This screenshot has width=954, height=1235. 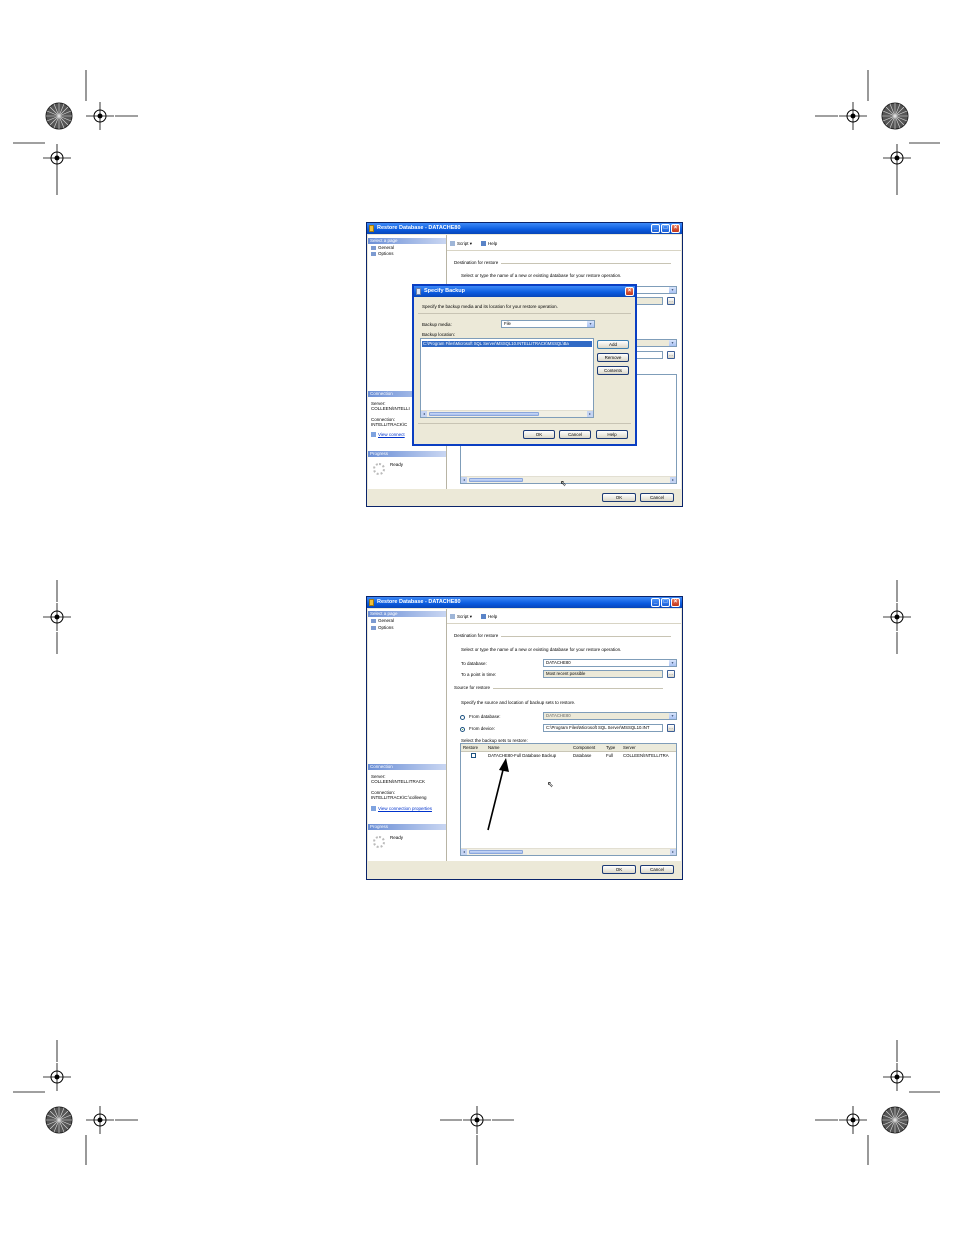 What do you see at coordinates (610, 716) in the screenshot?
I see `from-database-combo: DATACHE80 ▾` at bounding box center [610, 716].